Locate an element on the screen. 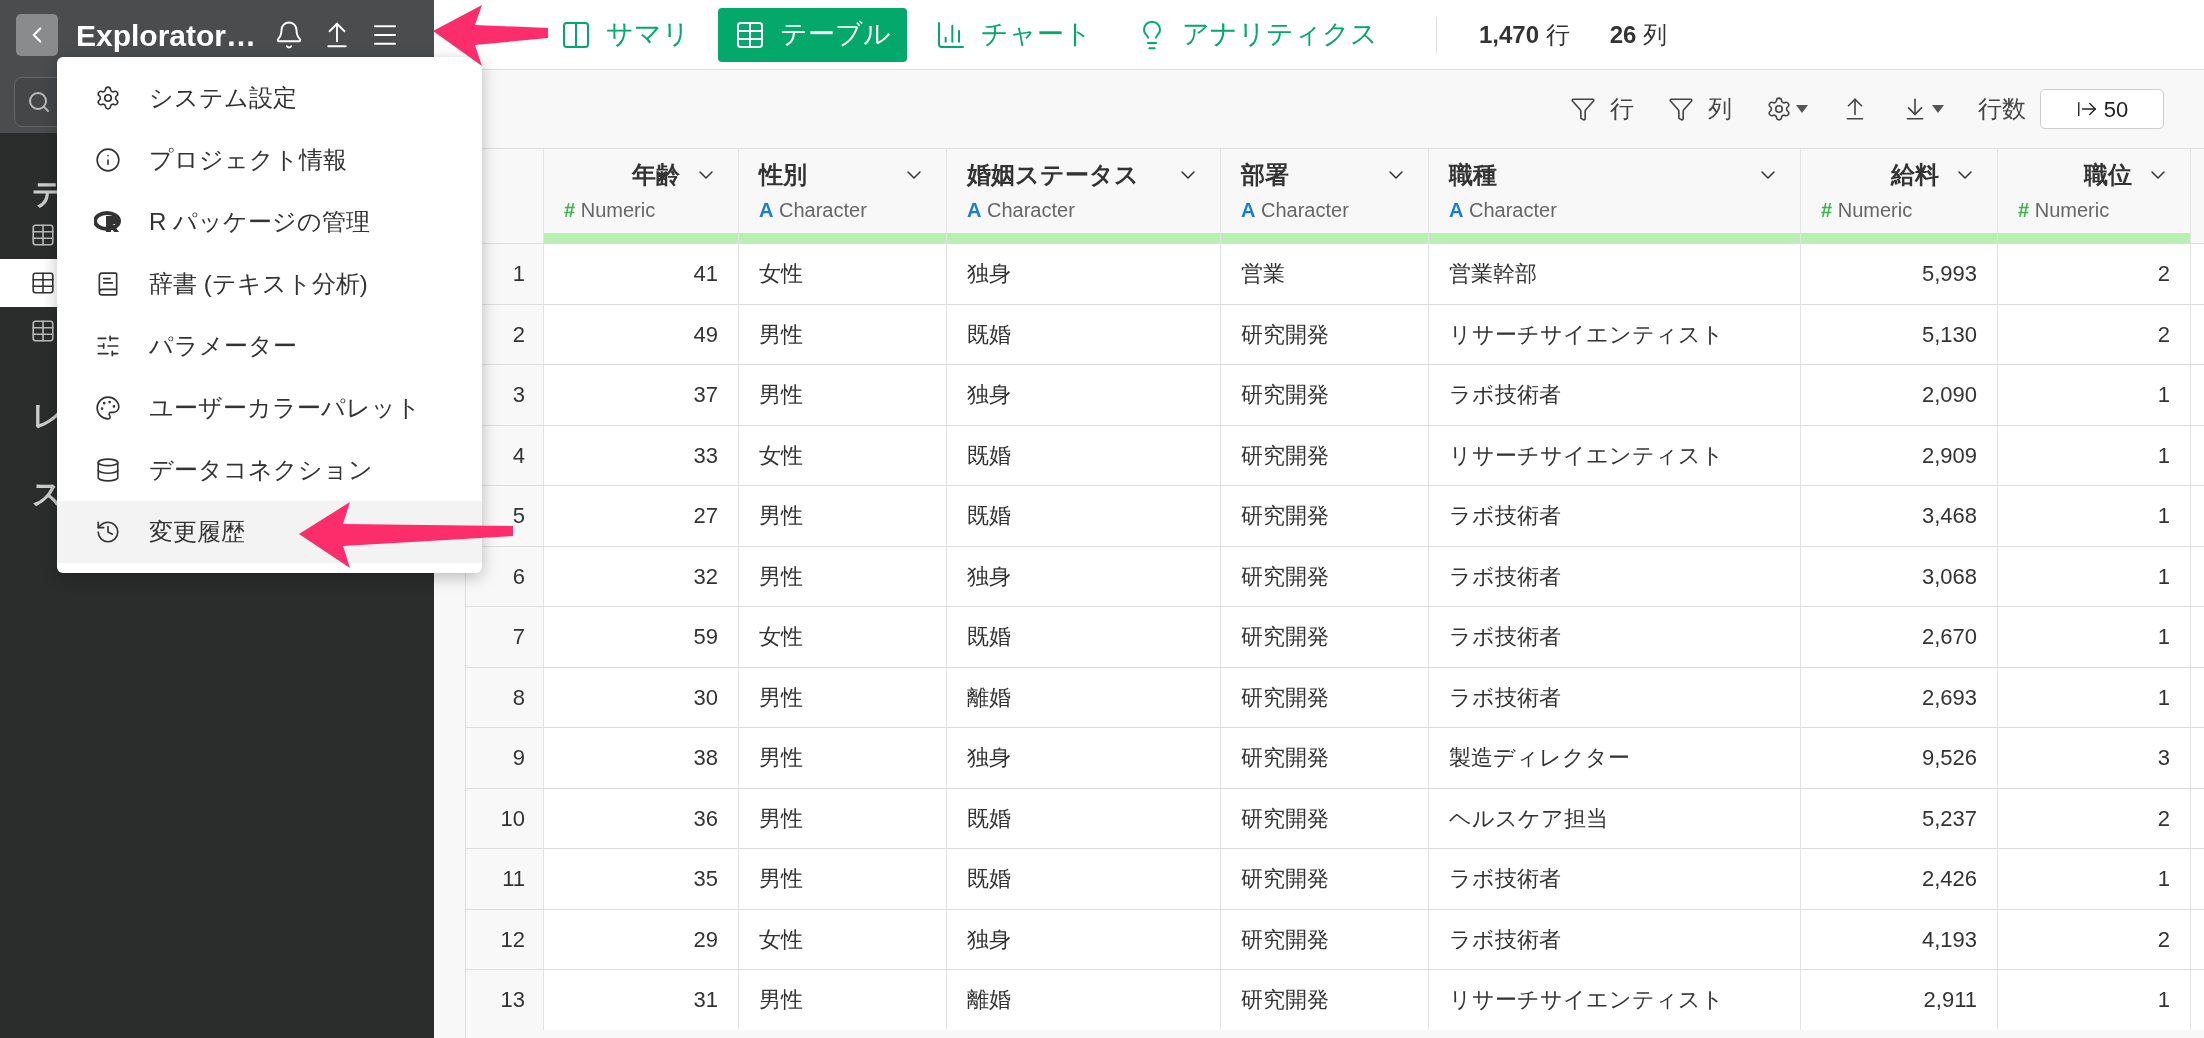  table-cell: 5,130 is located at coordinates (1899, 334).